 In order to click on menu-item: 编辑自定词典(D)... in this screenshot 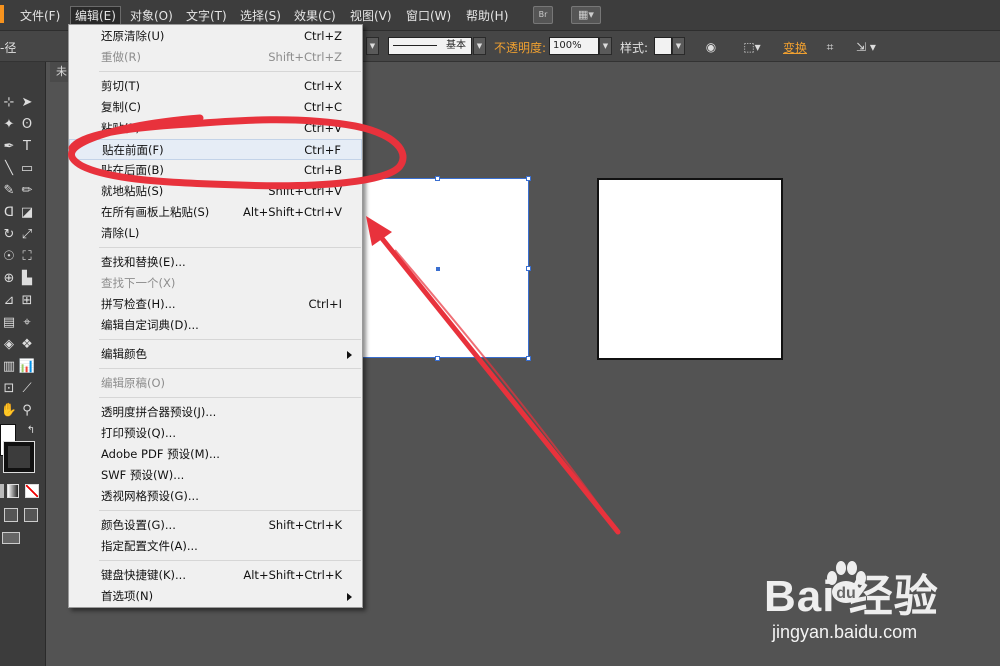, I will do `click(215, 325)`.